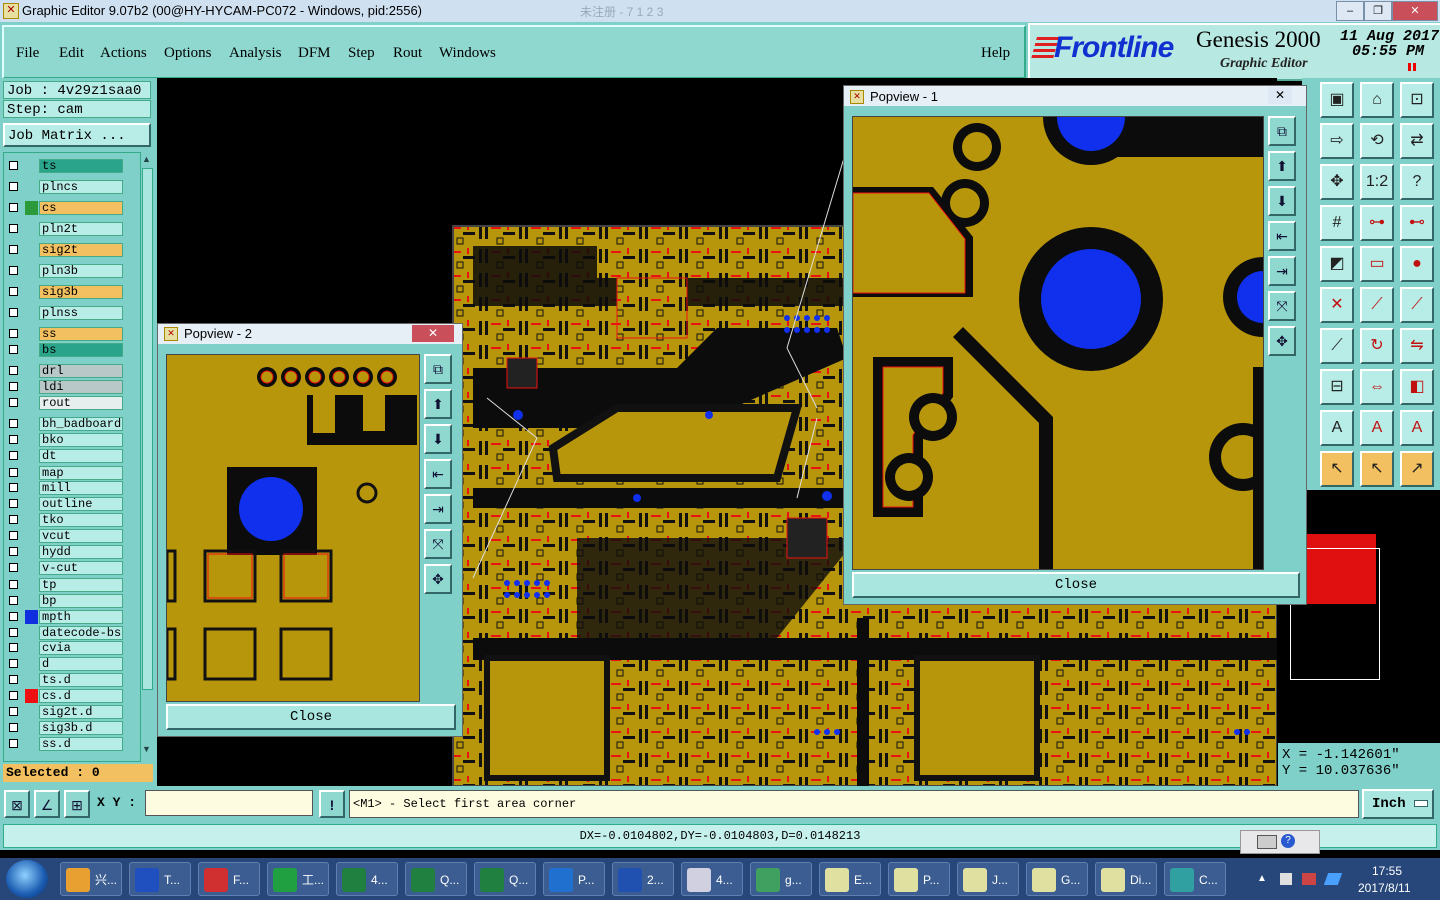 The width and height of the screenshot is (1440, 900). What do you see at coordinates (1282, 341) in the screenshot?
I see `popview-1-center-icon: ✥` at bounding box center [1282, 341].